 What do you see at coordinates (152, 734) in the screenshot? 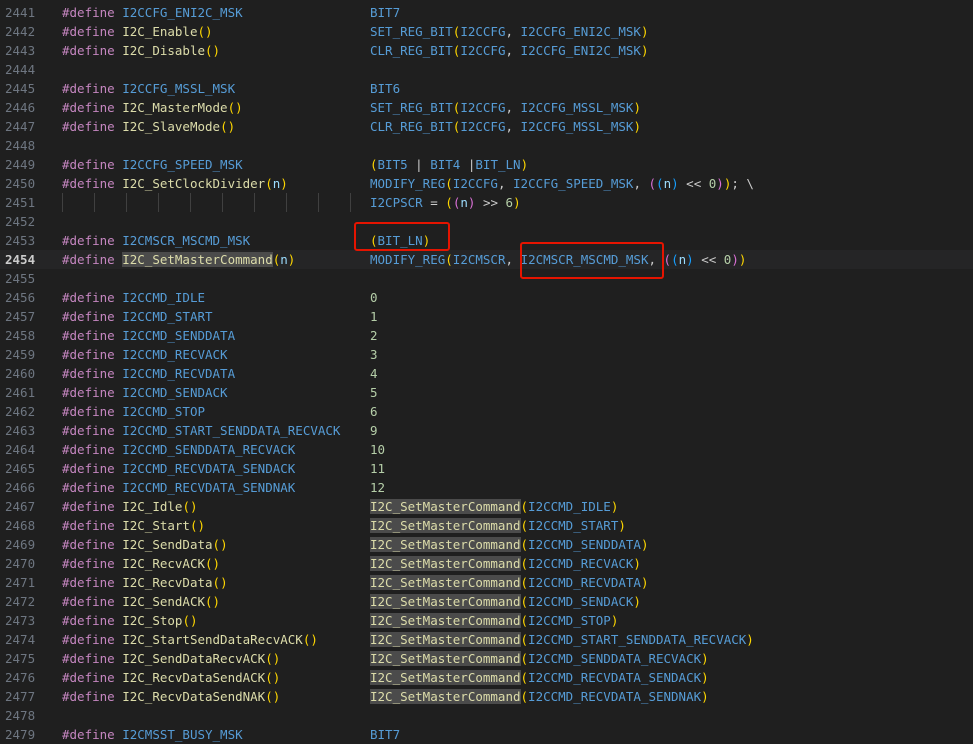
I see `define-name: #define I2CMSST_BUSY_MSK` at bounding box center [152, 734].